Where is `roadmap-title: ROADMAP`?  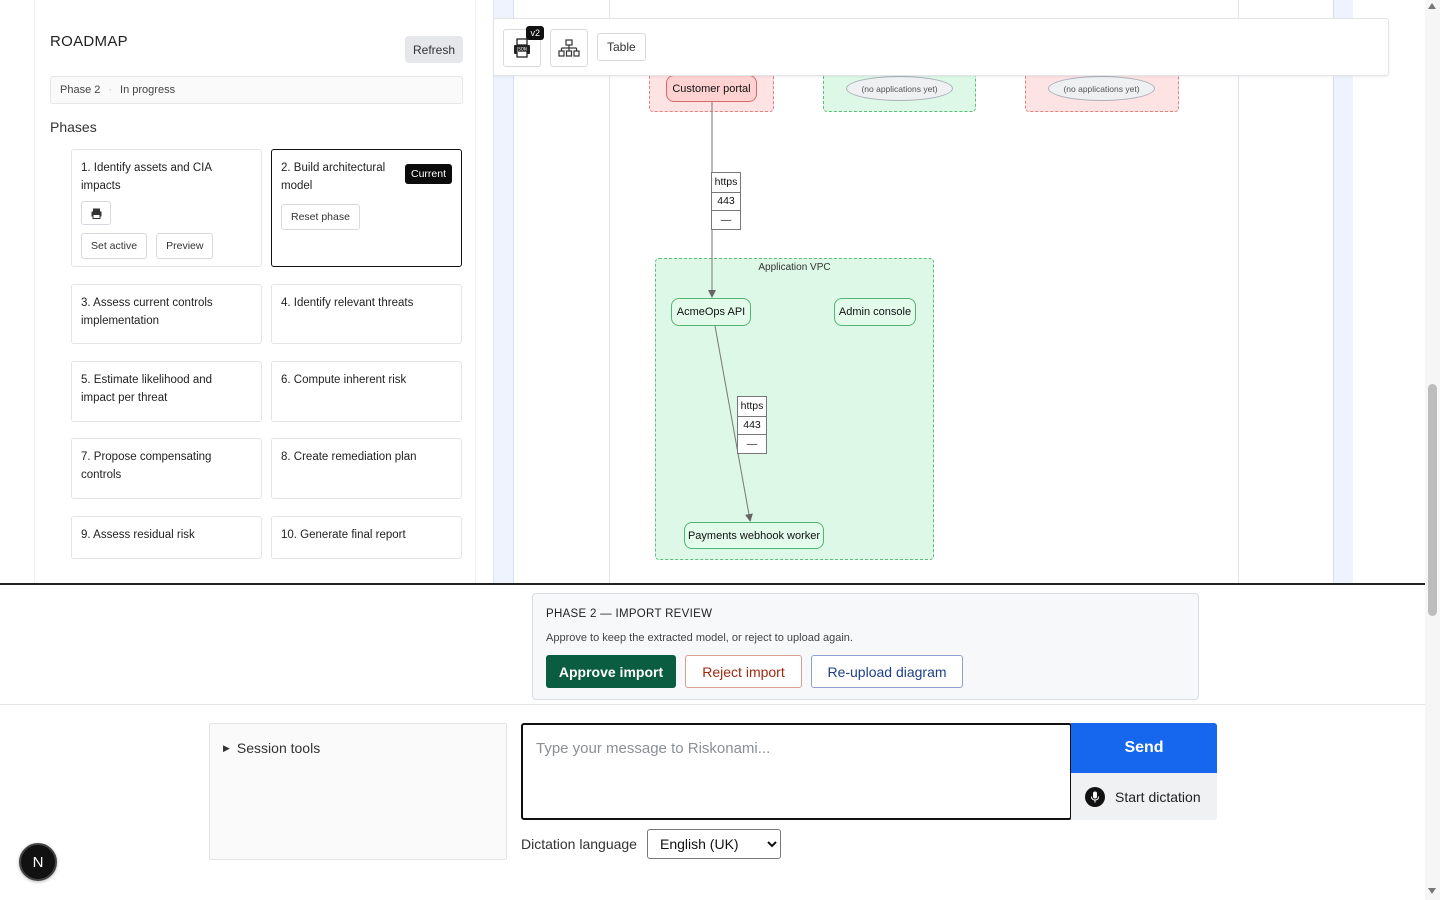 roadmap-title: ROADMAP is located at coordinates (89, 41).